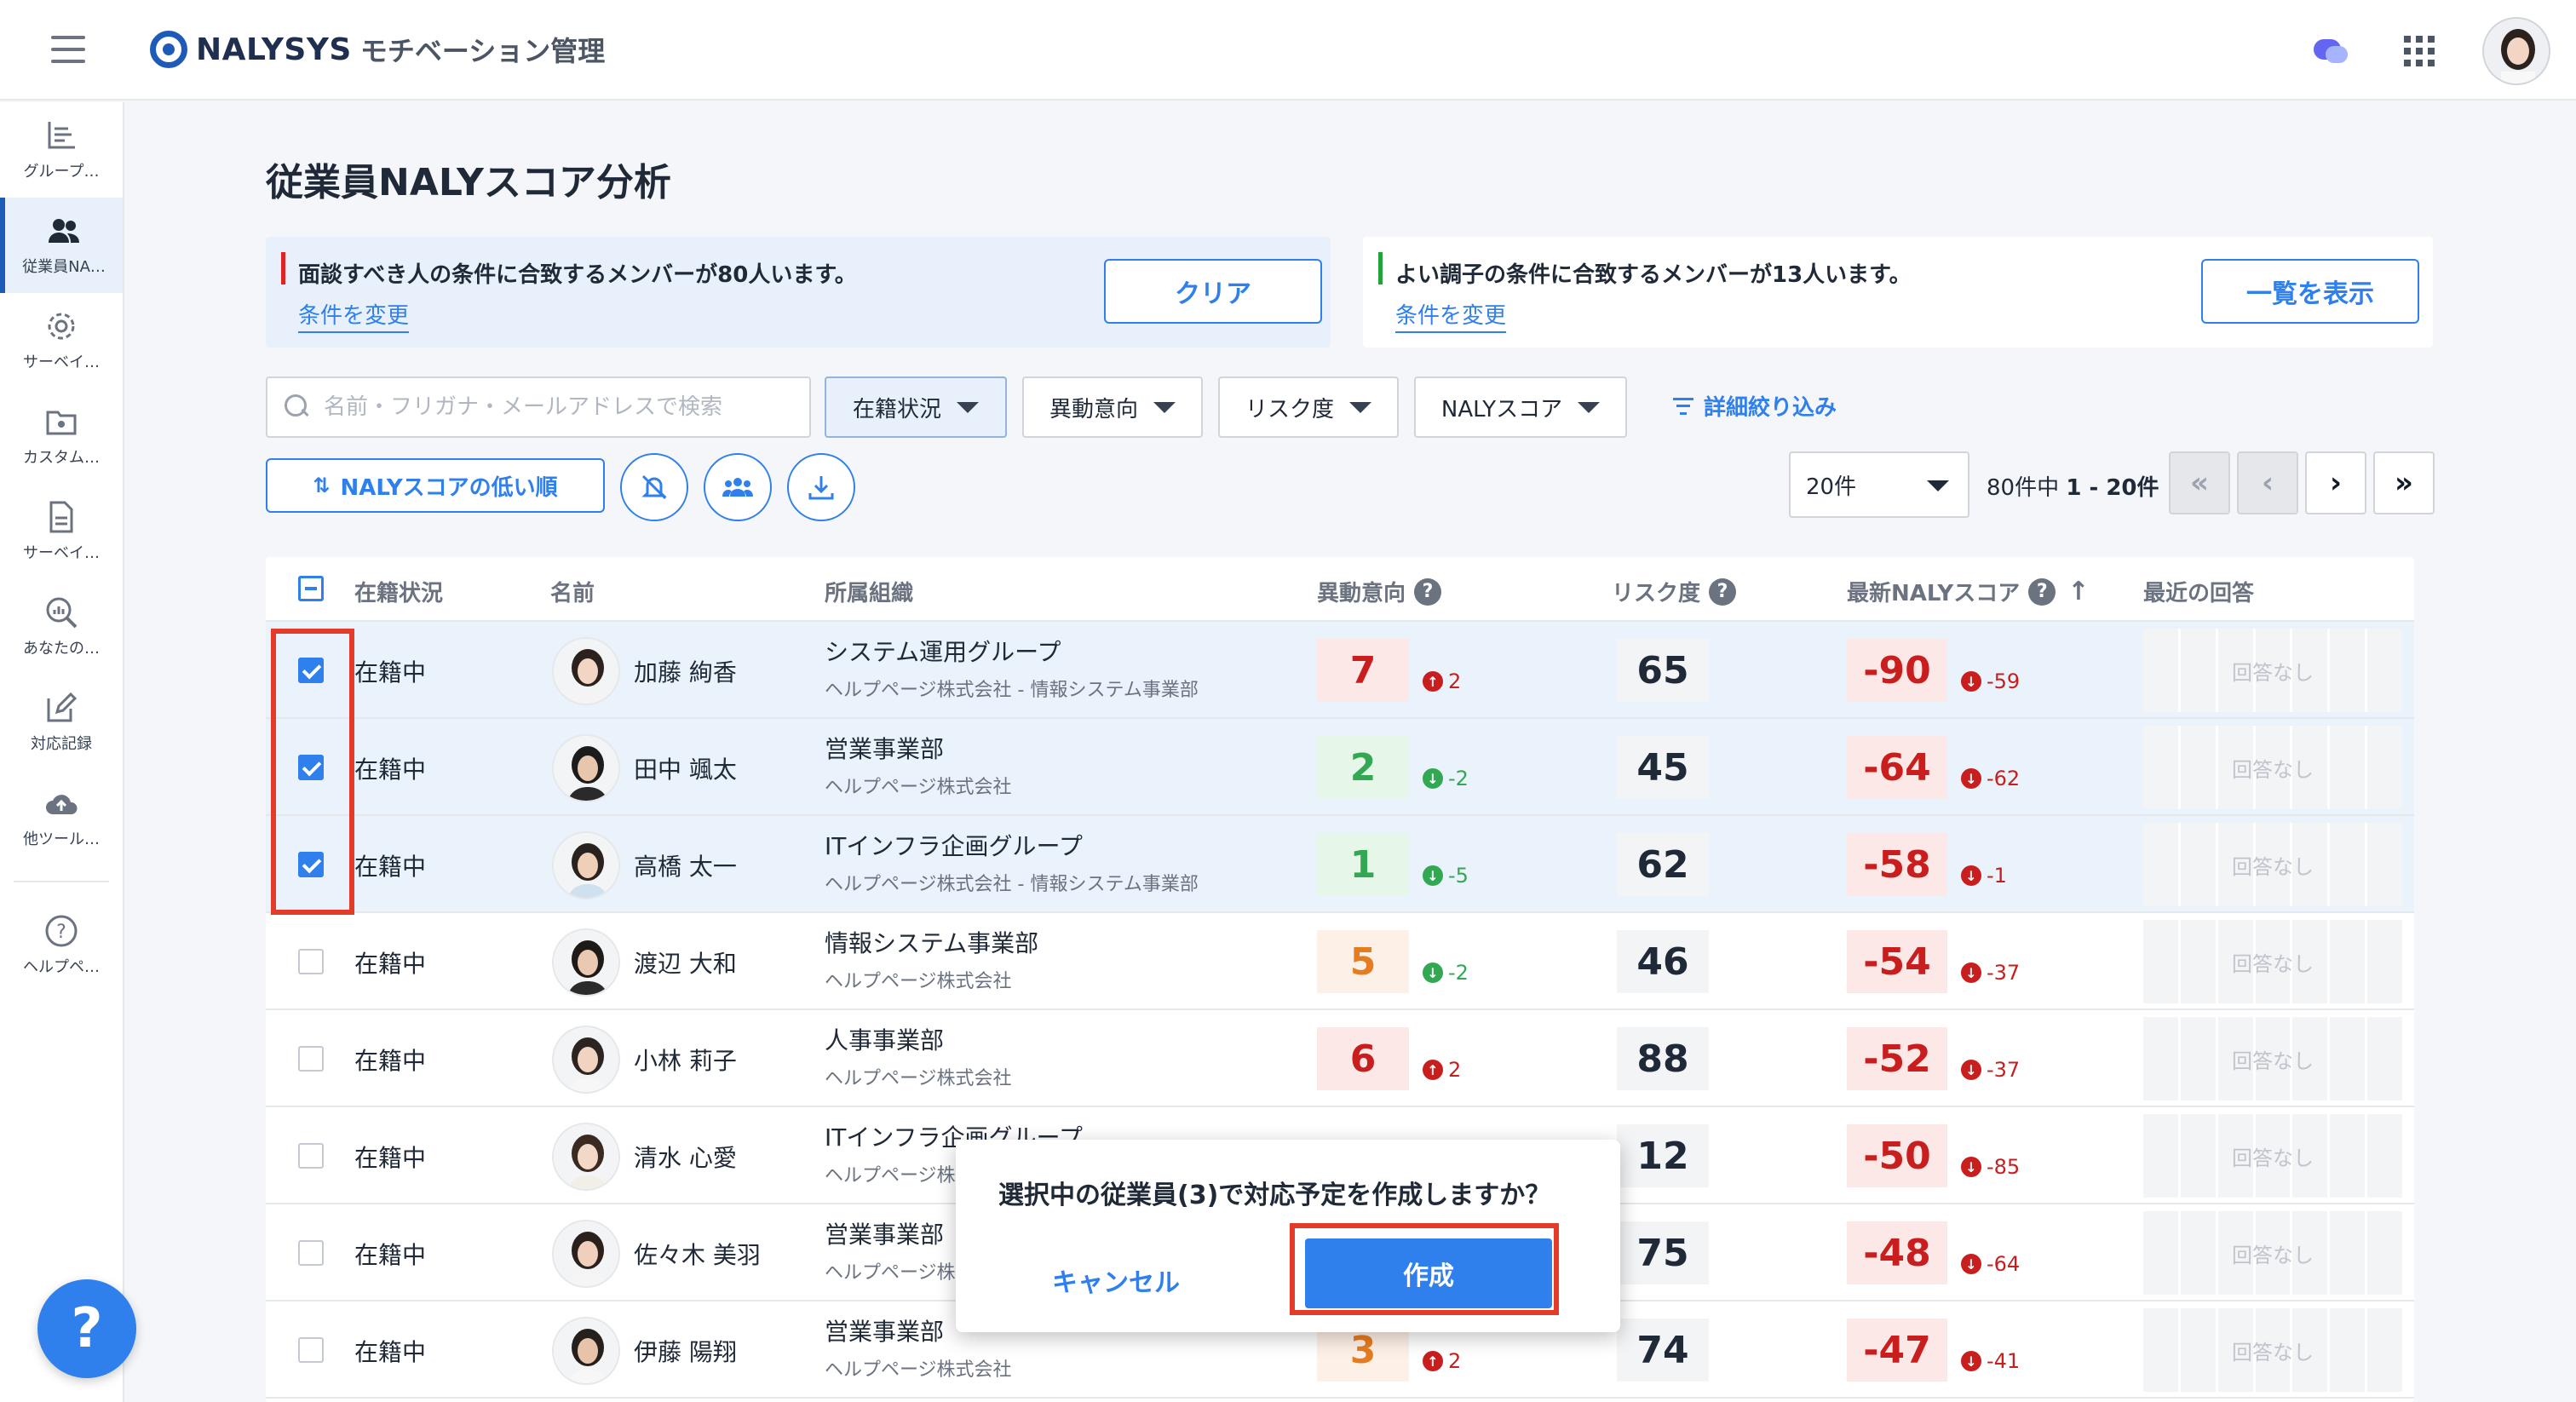  Describe the element at coordinates (2073, 486) in the screenshot. I see `page-info: 80件中 1 - 20件` at that location.